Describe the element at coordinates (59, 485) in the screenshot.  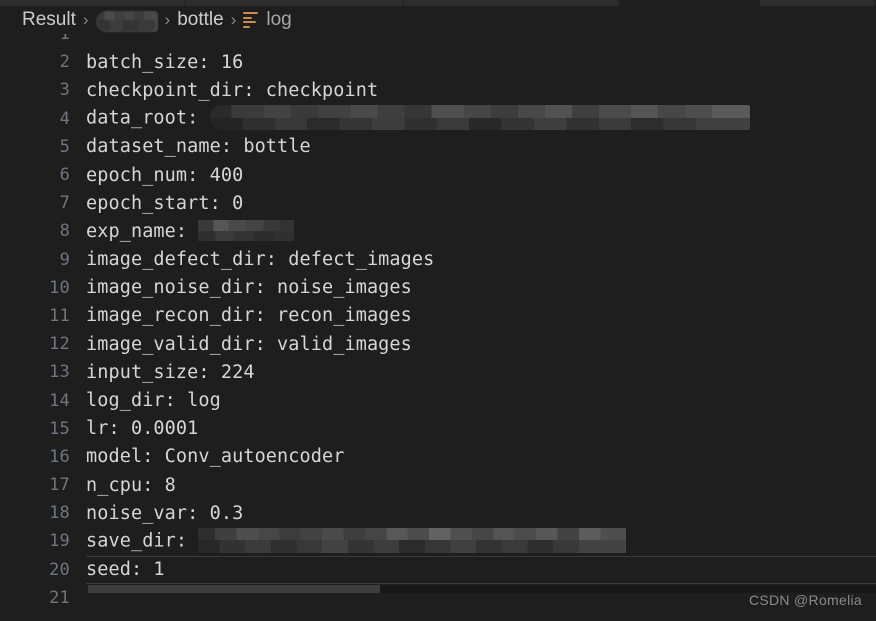
I see `line-number: 17` at that location.